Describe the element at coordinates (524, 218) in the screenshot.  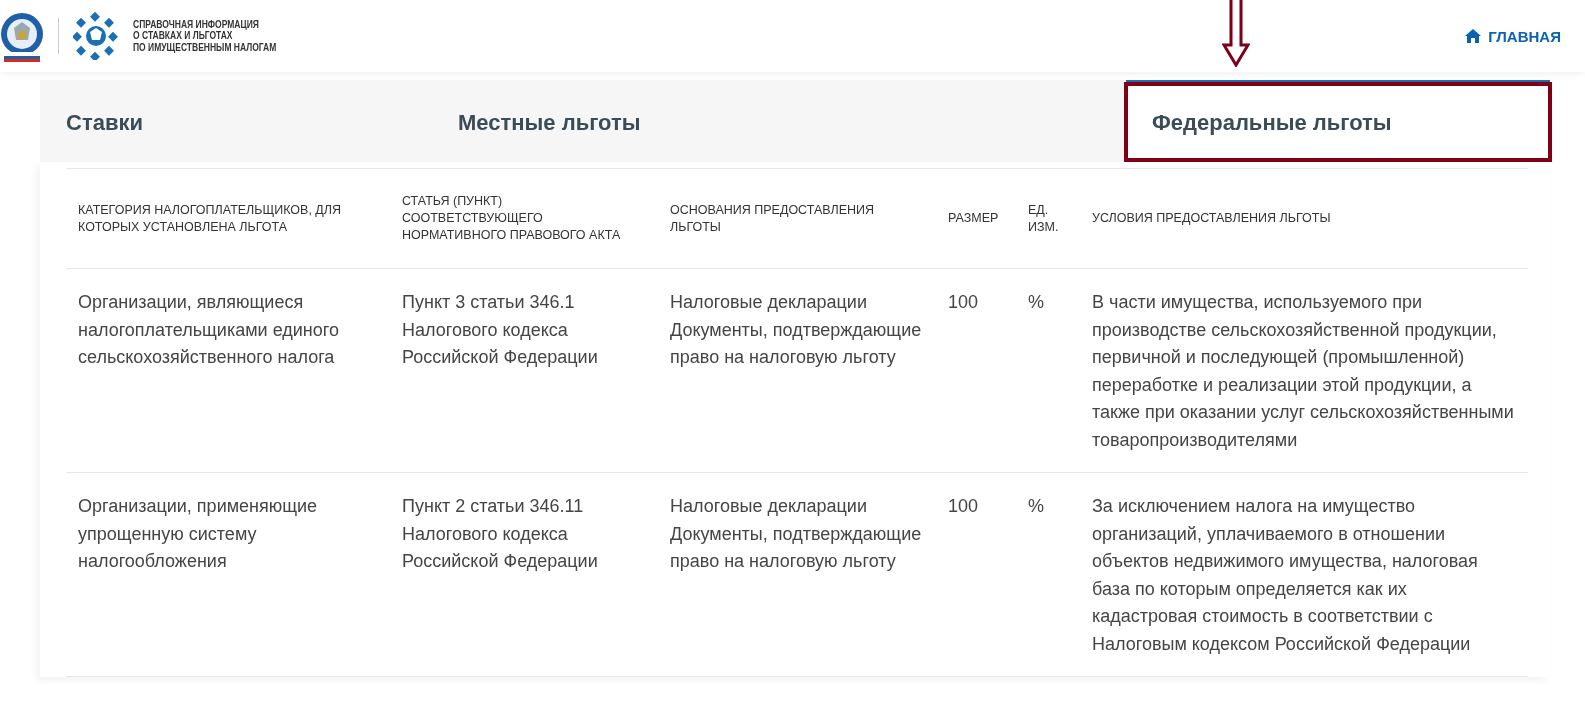
I see `column-header: СТАТЬЯ (ПУНКТ) СООТВЕТСТВУЮЩЕГО НОРМАТИВНОГО ПРАВОВОГО АКТА` at that location.